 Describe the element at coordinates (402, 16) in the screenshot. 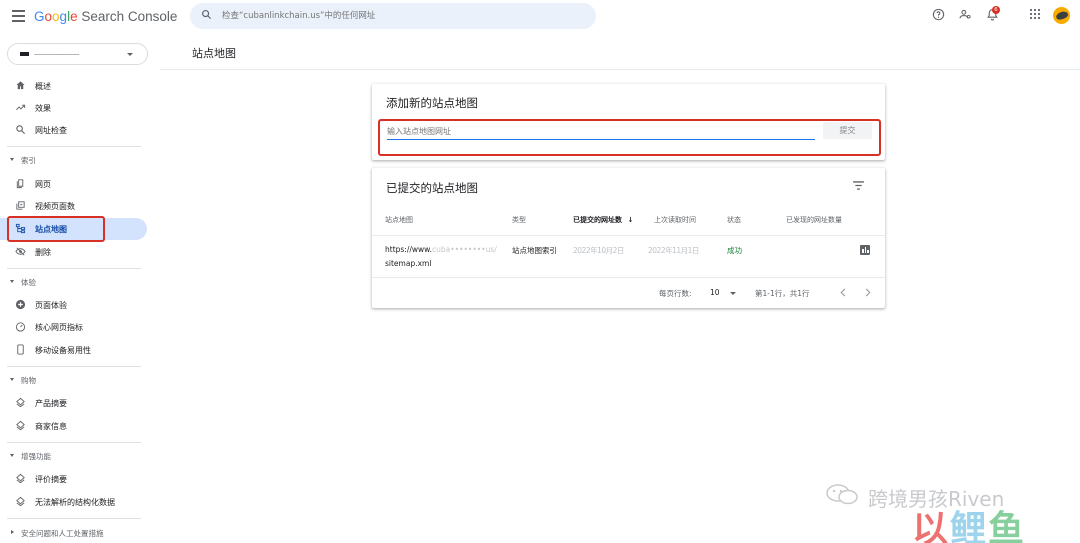

I see `search-input` at that location.